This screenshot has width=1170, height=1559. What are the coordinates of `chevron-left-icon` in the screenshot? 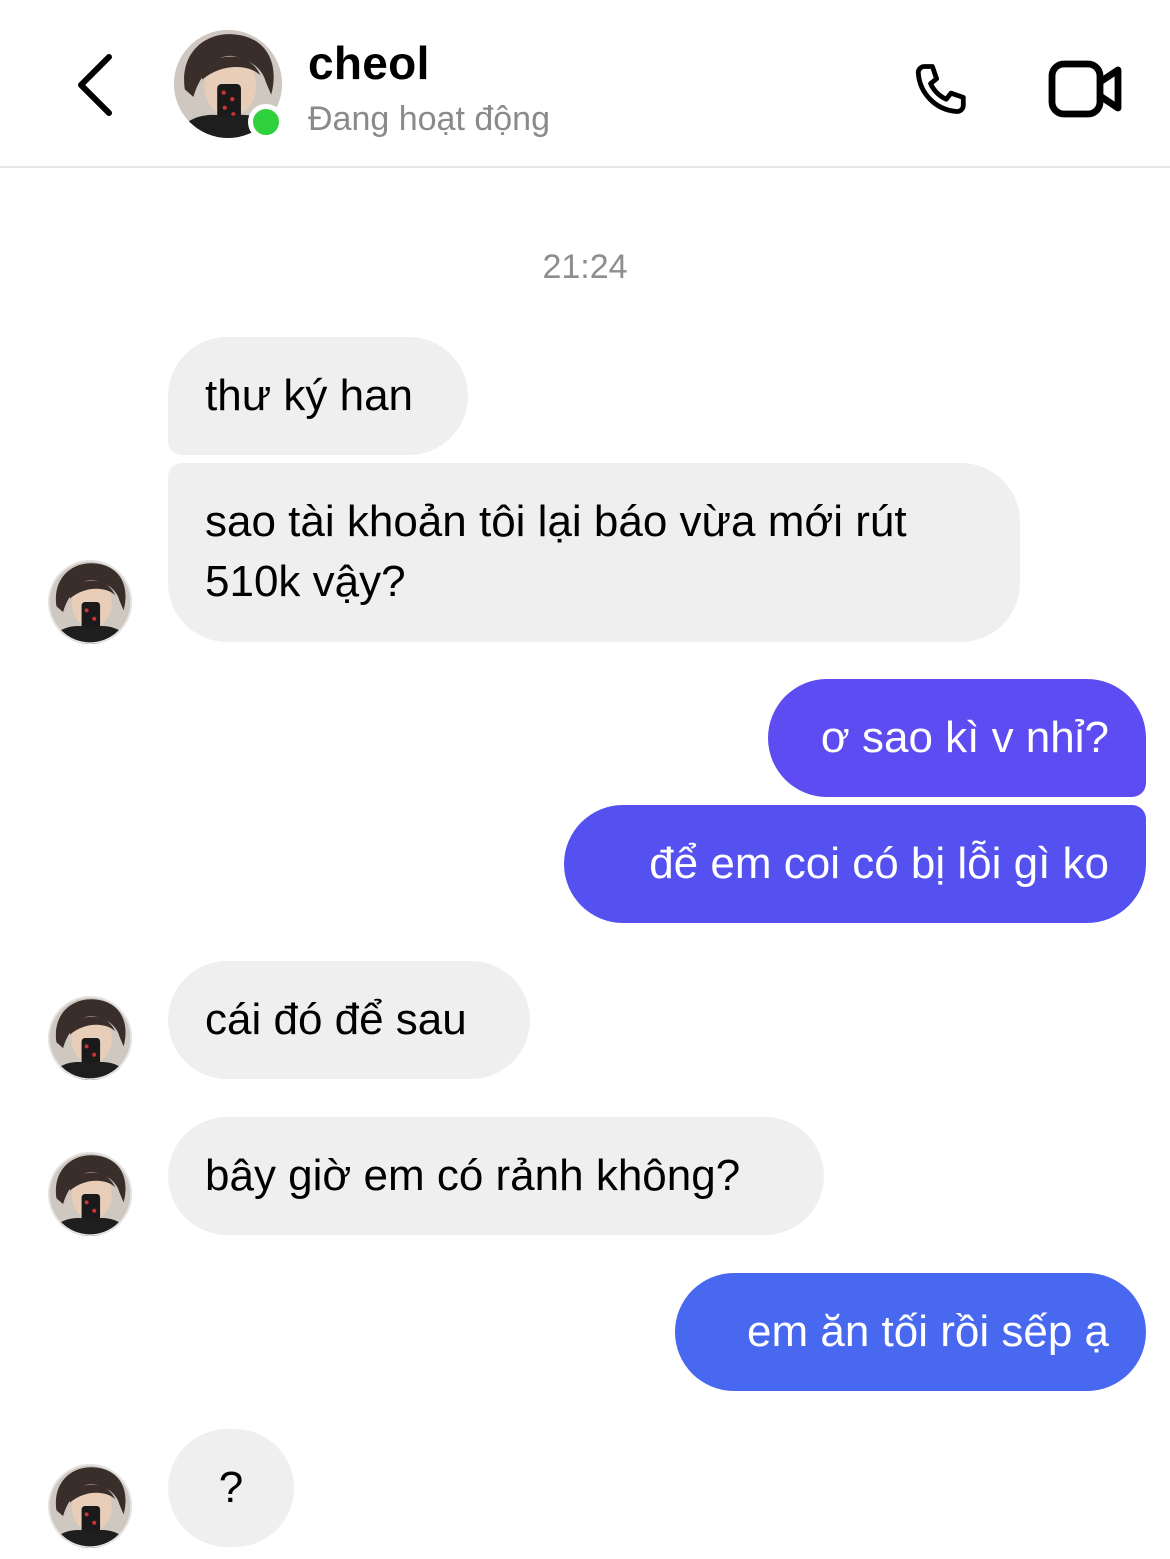 It's located at (95, 85).